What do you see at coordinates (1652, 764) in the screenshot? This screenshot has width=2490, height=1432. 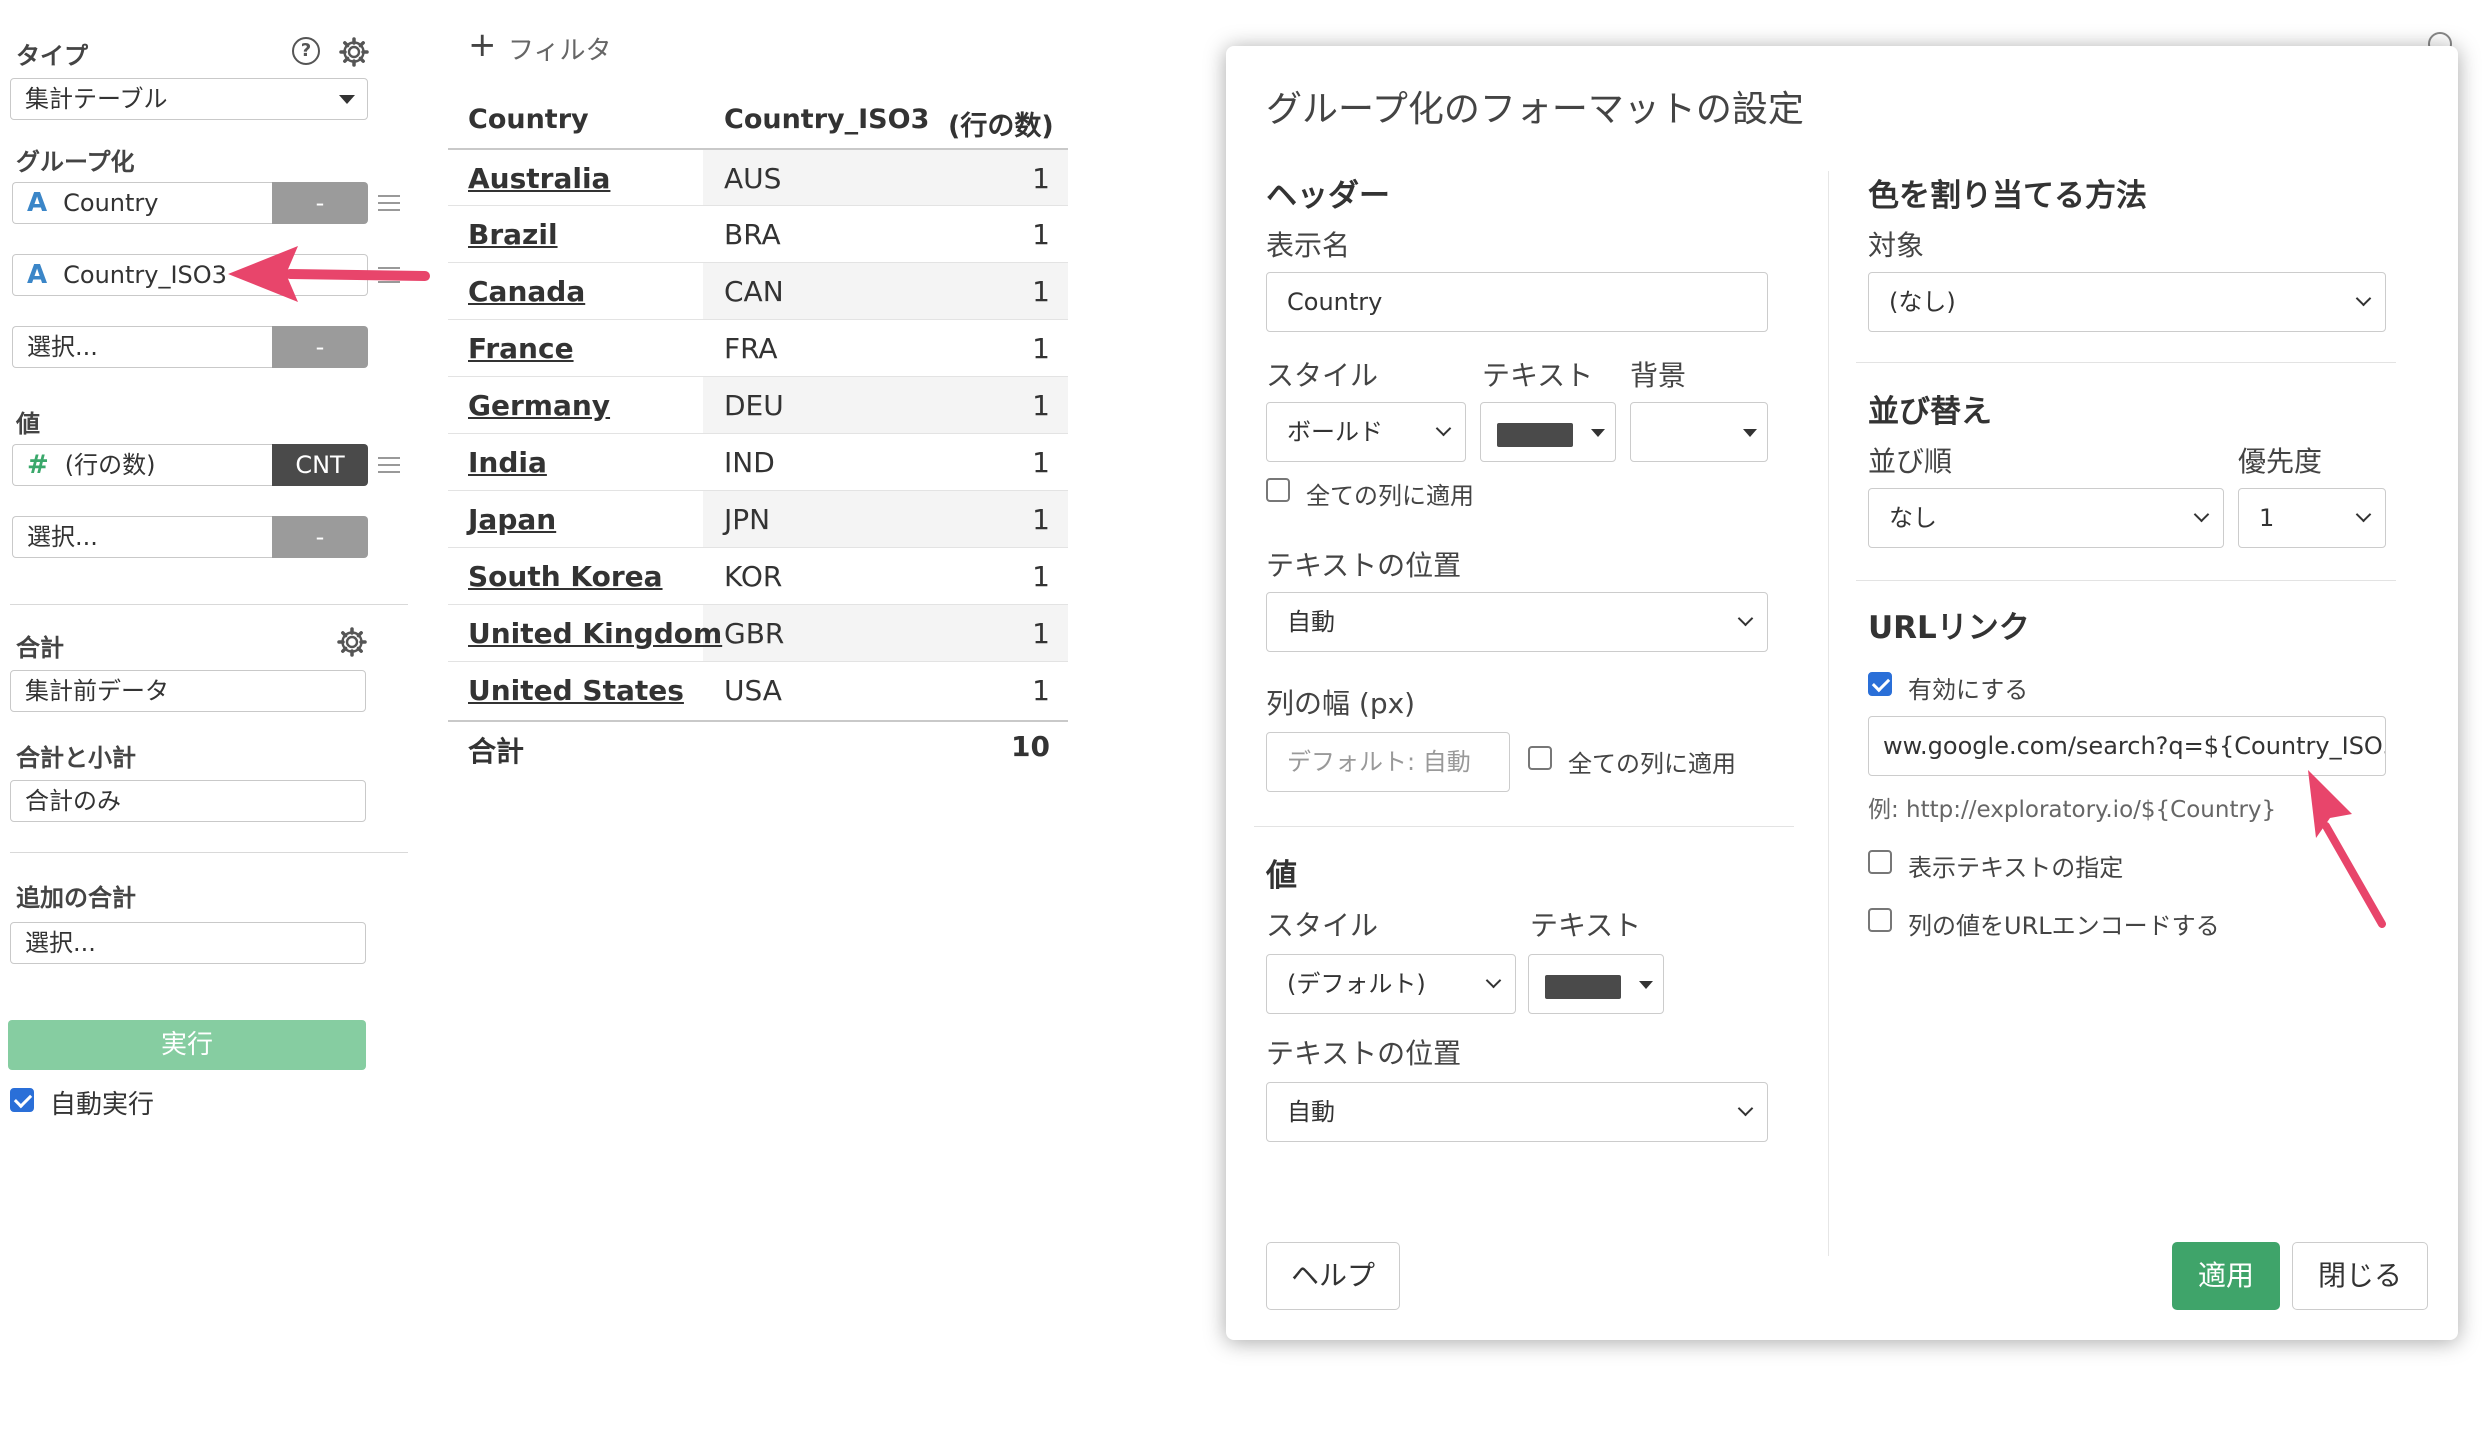 I see `col-width-apply-all-label: 全ての列に適用` at bounding box center [1652, 764].